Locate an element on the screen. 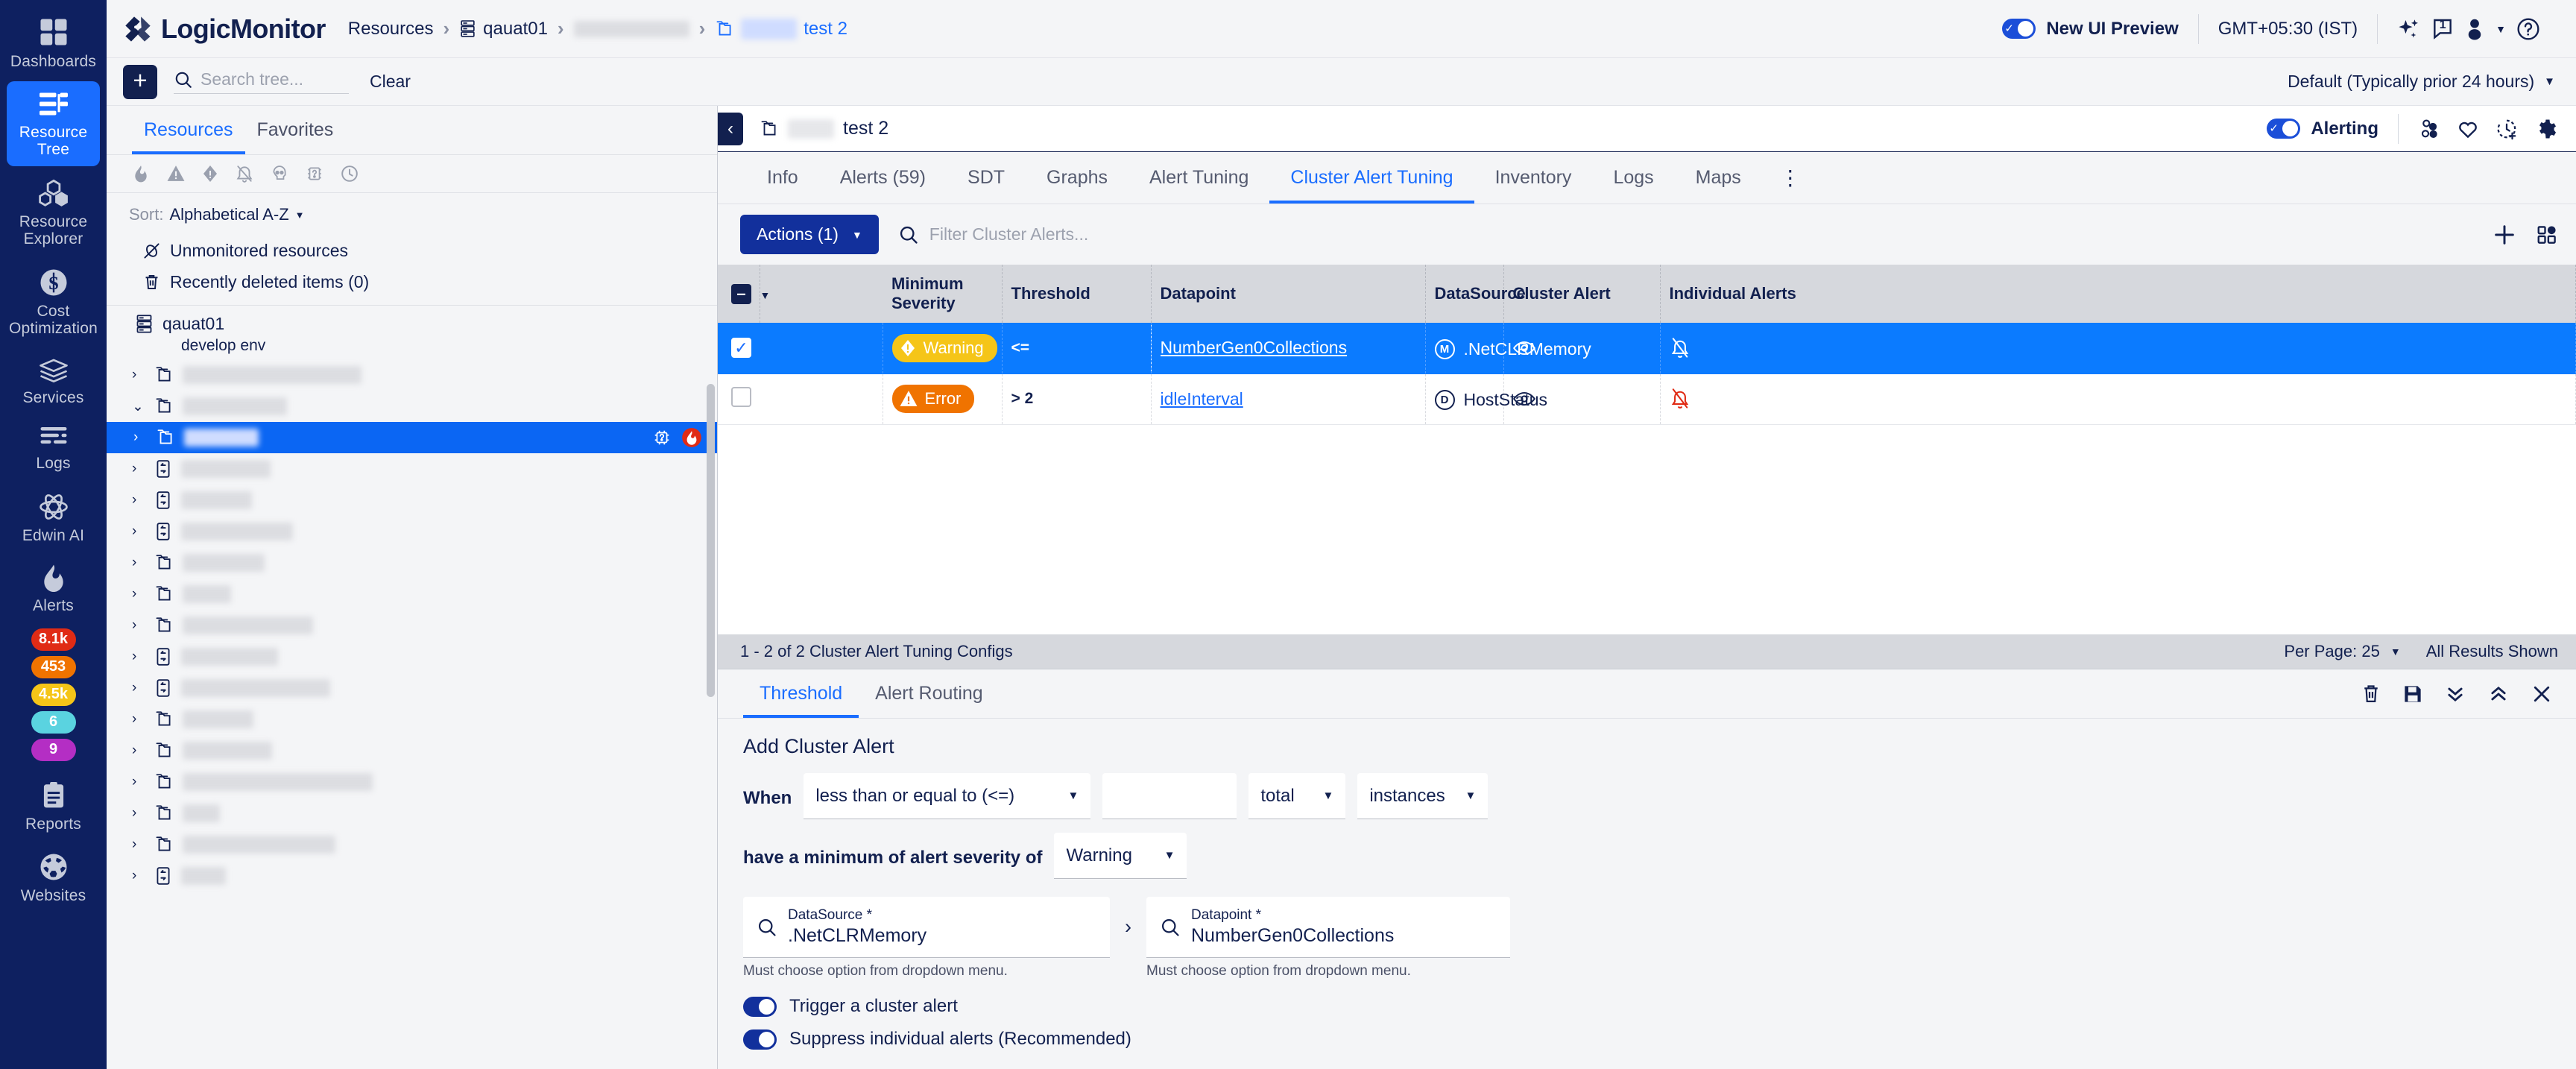 This screenshot has height=1069, width=2576. sidebar-item-websites: Websites is located at coordinates (54, 877).